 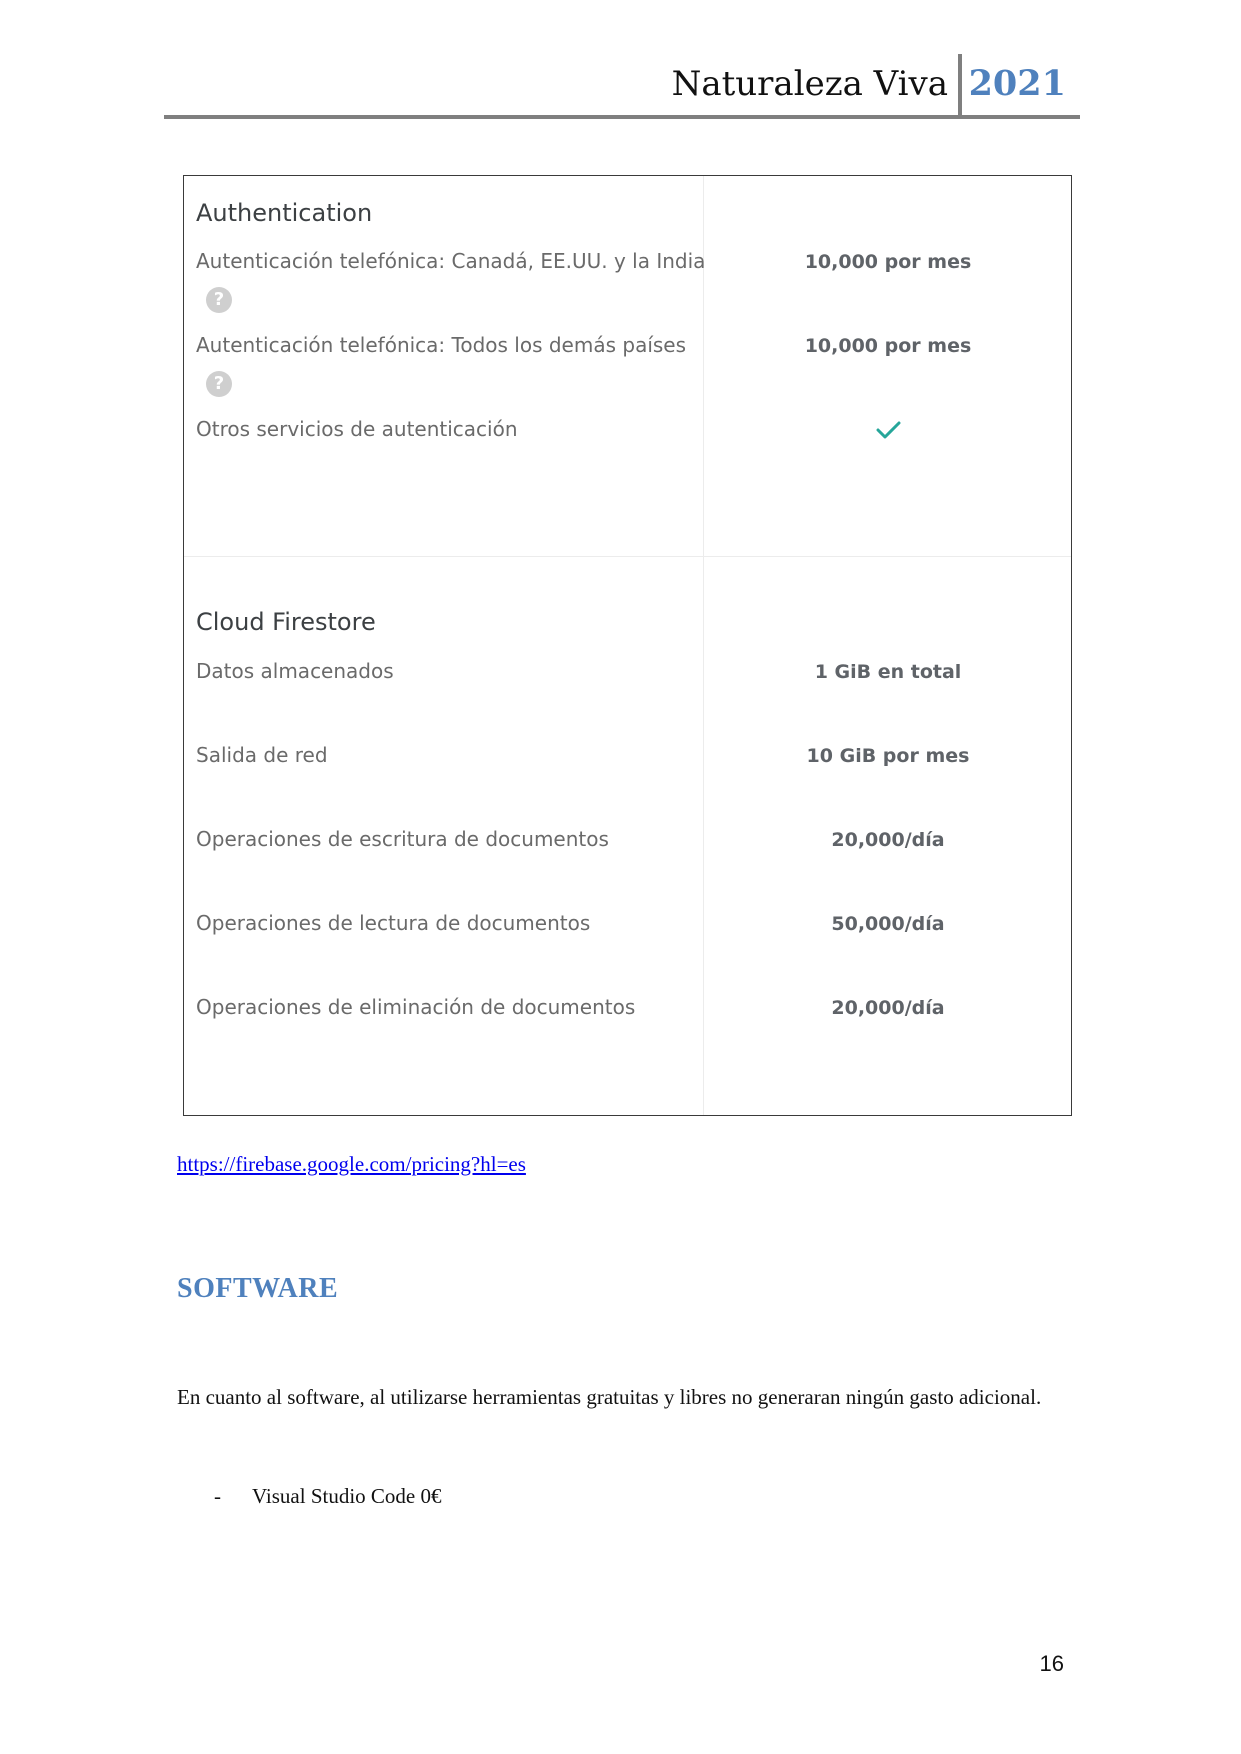 What do you see at coordinates (393, 923) in the screenshot?
I see `feature-label: Operaciones de lectura de documentos` at bounding box center [393, 923].